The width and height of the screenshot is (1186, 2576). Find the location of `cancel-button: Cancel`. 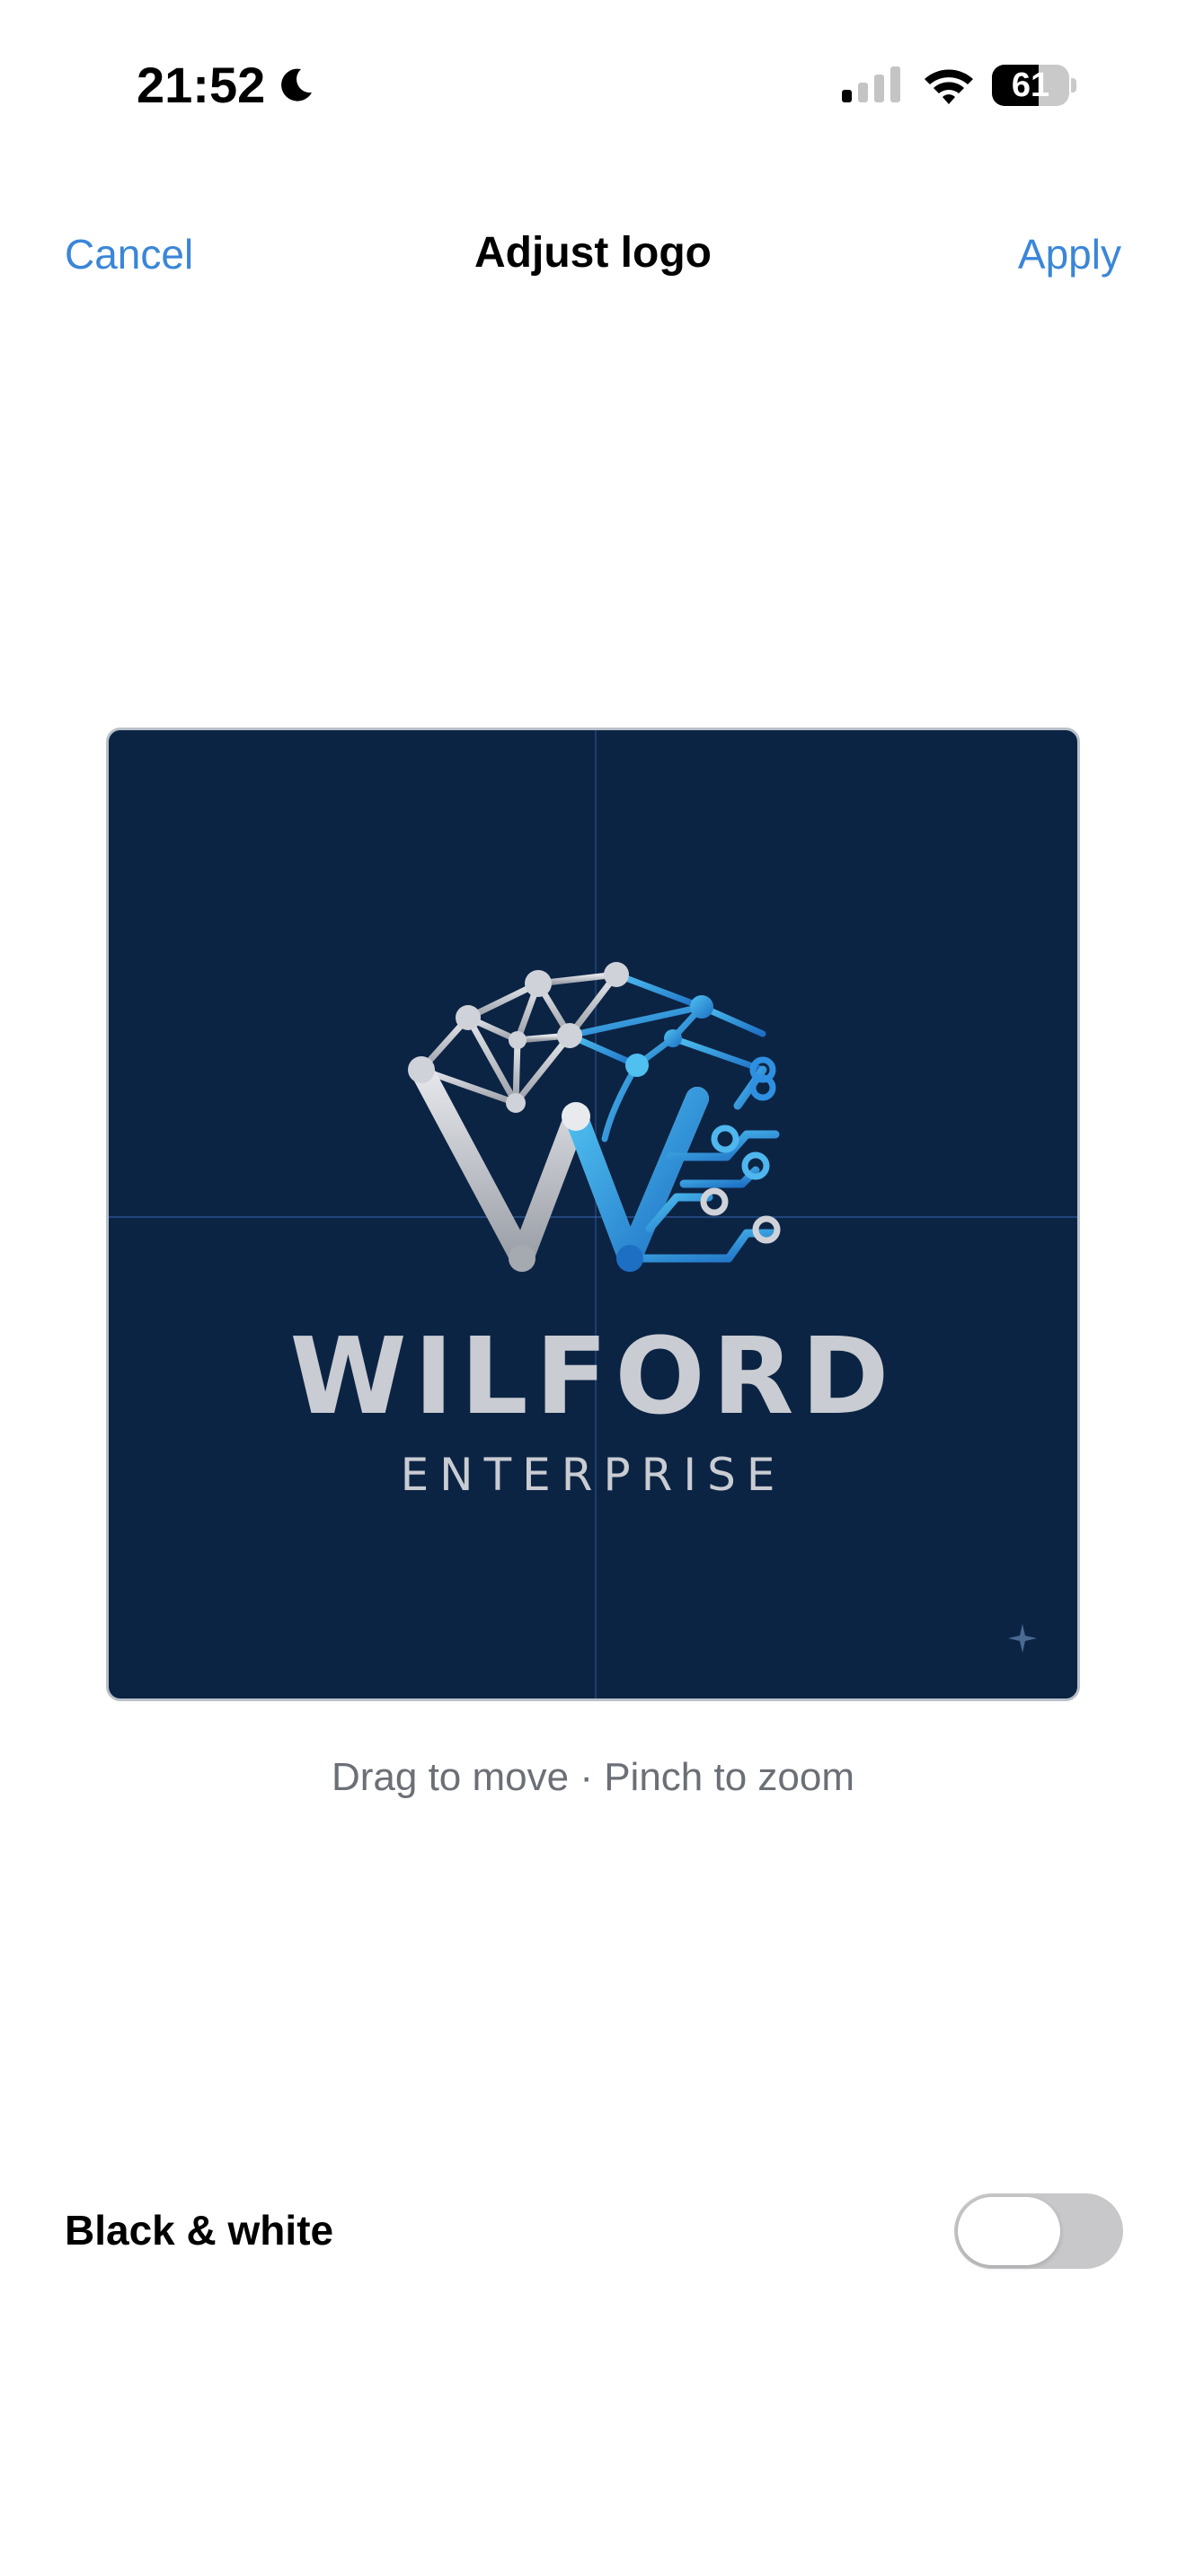

cancel-button: Cancel is located at coordinates (129, 254).